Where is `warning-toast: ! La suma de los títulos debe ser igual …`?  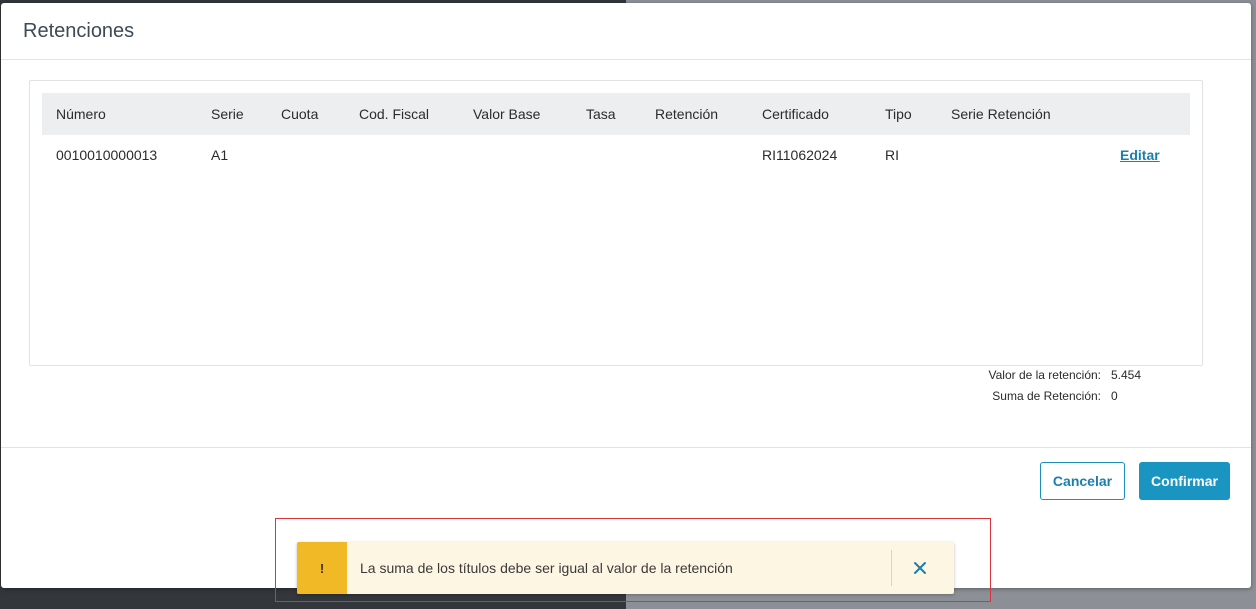
warning-toast: ! La suma de los títulos debe ser igual … is located at coordinates (625, 568).